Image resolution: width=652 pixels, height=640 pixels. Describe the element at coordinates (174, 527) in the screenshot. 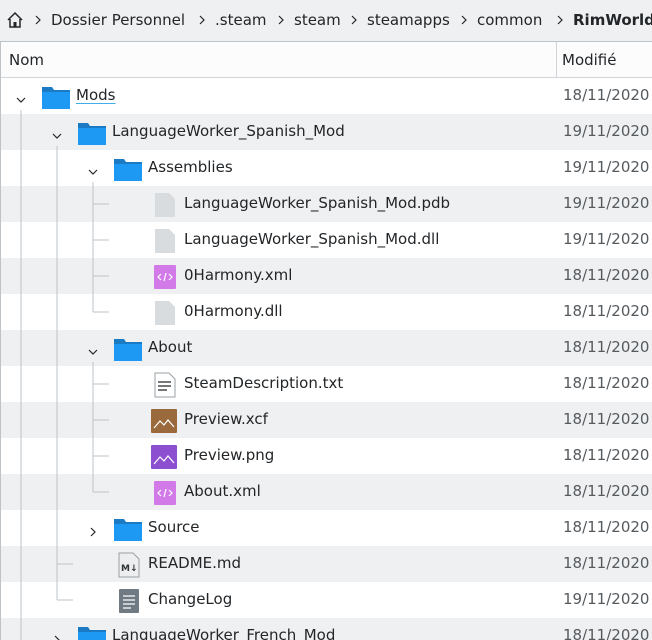

I see `file-name: Source` at that location.